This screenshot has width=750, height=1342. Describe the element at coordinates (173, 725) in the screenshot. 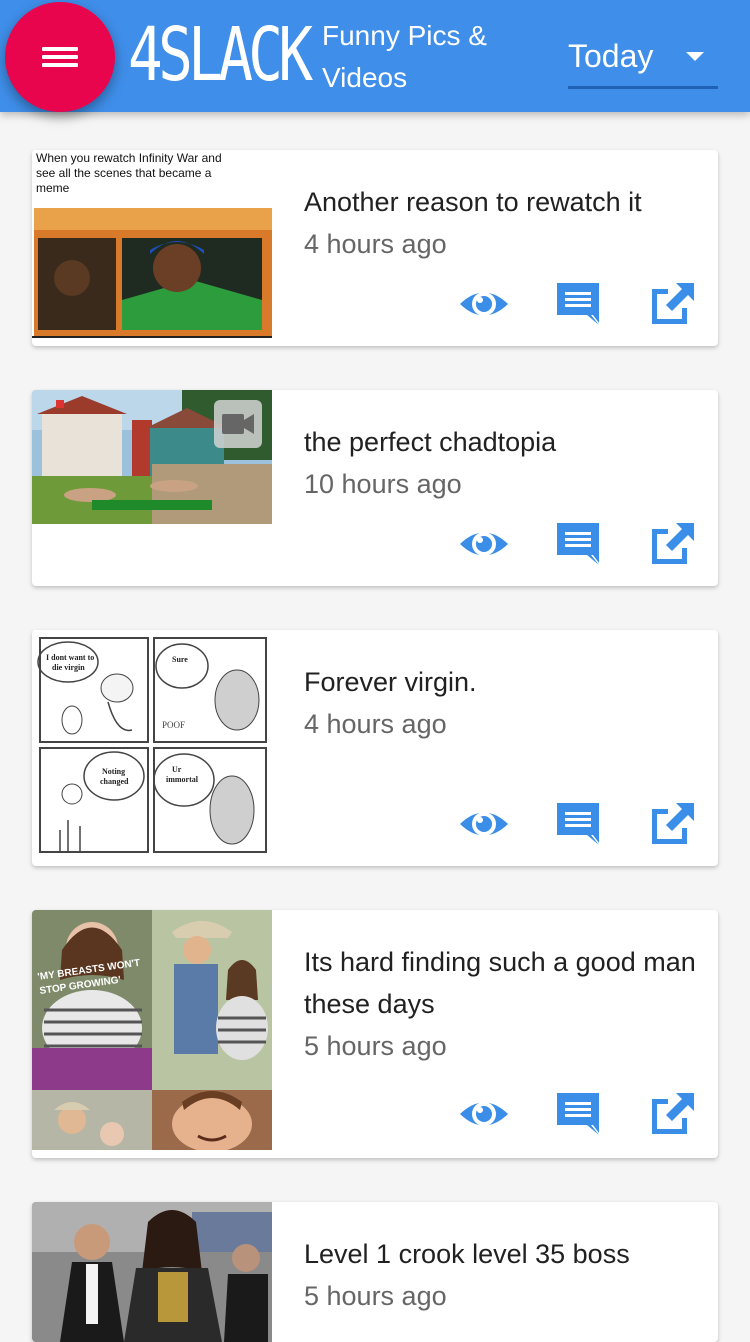

I see `comic-sfx: POOF` at that location.